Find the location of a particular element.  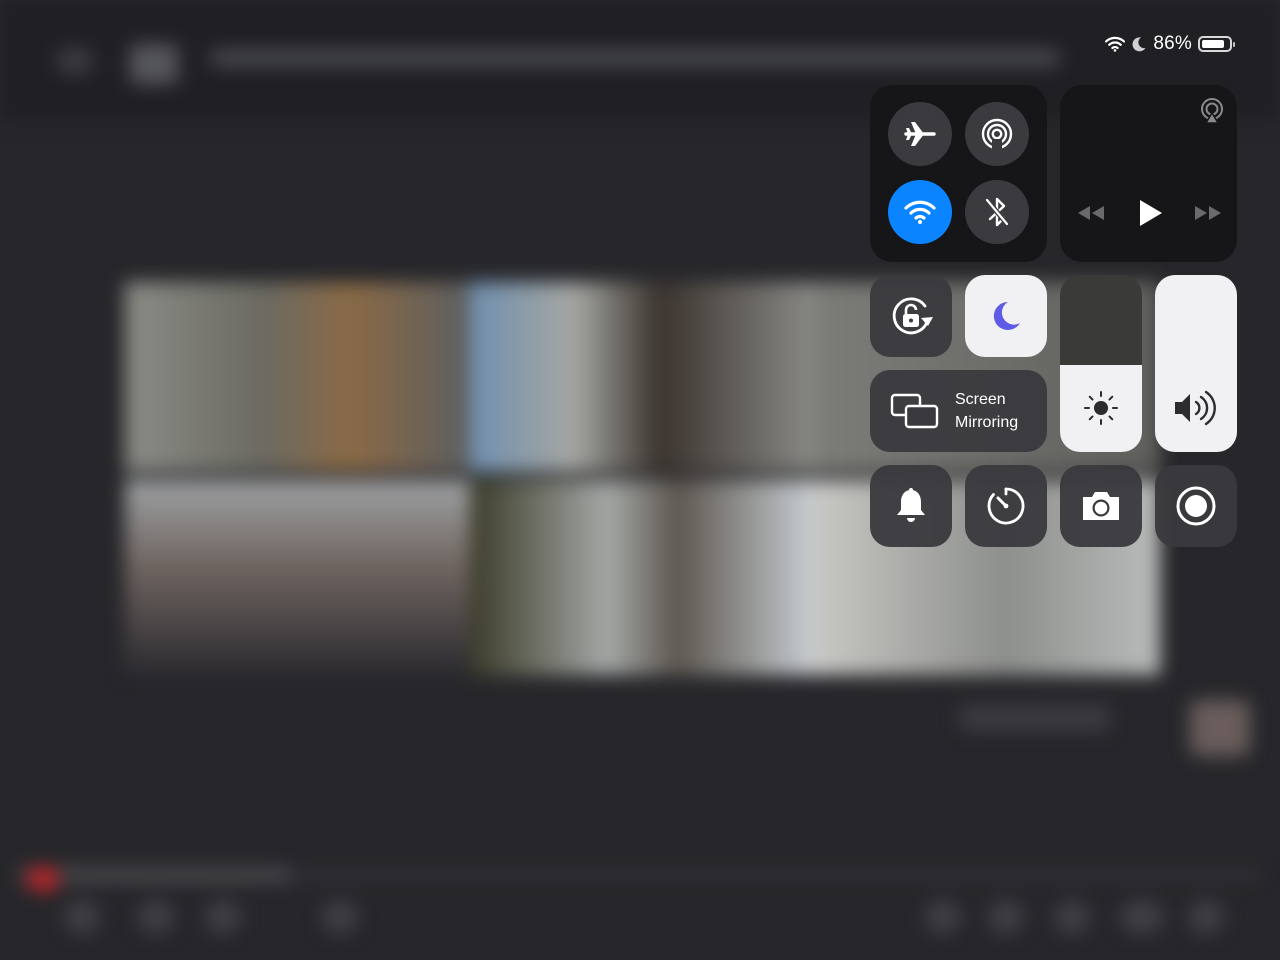

brightness-slider is located at coordinates (1101, 363).